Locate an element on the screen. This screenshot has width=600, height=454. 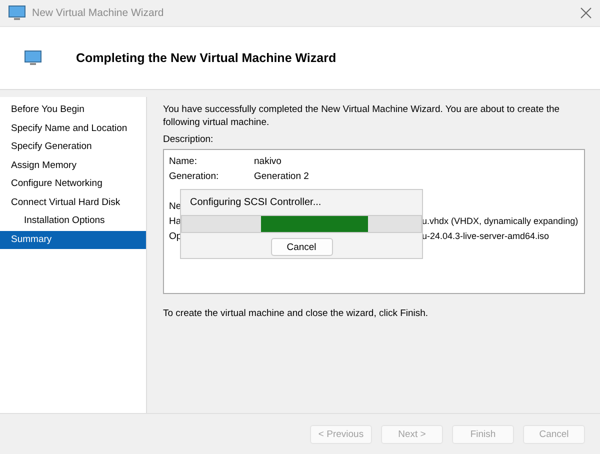
page-heading: Completing the New Virtual Machine Wizard is located at coordinates (206, 58).